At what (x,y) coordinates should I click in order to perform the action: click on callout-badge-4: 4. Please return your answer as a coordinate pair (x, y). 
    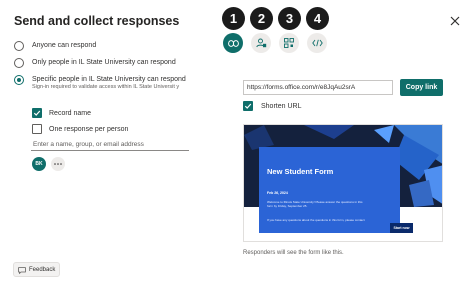
    Looking at the image, I should click on (317, 18).